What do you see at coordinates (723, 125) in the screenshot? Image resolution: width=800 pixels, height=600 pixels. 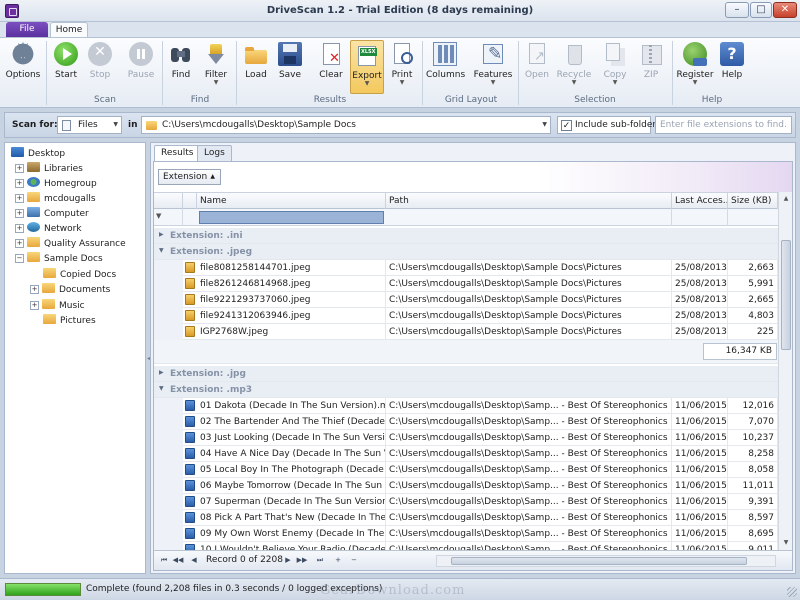 I see `file-extensions-input` at bounding box center [723, 125].